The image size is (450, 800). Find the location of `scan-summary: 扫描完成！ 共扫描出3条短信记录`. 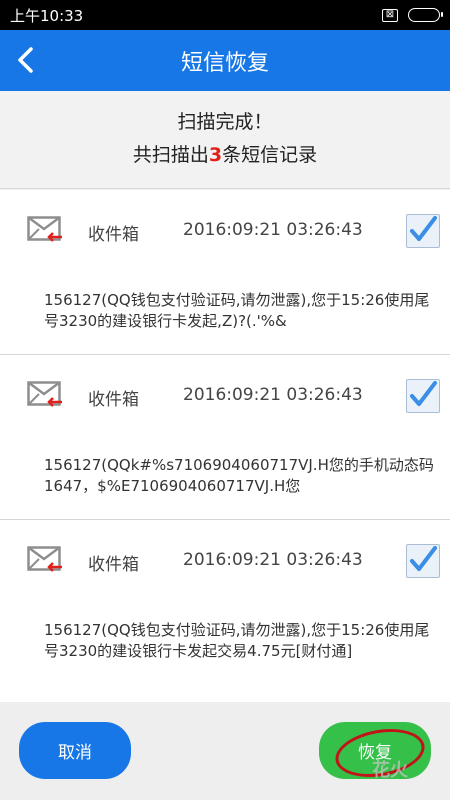

scan-summary: 扫描完成！ 共扫描出3条短信记录 is located at coordinates (225, 140).